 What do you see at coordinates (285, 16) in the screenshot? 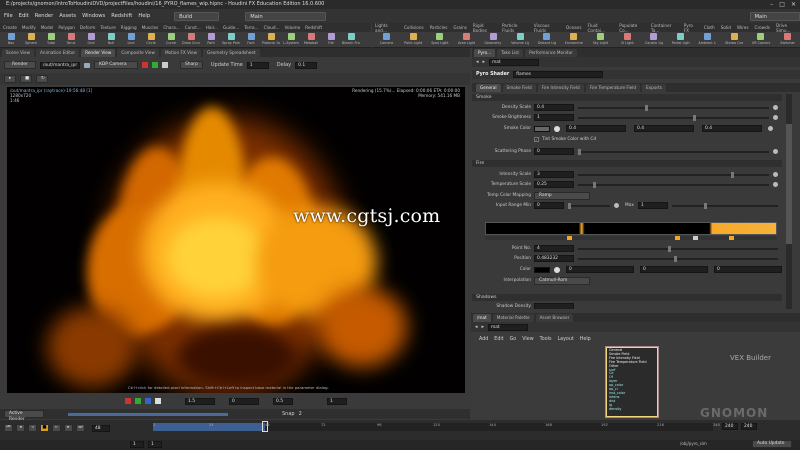
I see `desktop-main-select: Main` at bounding box center [285, 16].